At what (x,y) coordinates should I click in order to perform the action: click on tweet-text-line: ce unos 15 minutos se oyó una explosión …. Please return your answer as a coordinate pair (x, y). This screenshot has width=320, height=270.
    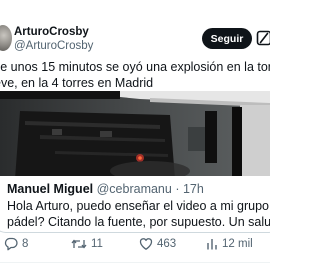
    Looking at the image, I should click on (135, 67).